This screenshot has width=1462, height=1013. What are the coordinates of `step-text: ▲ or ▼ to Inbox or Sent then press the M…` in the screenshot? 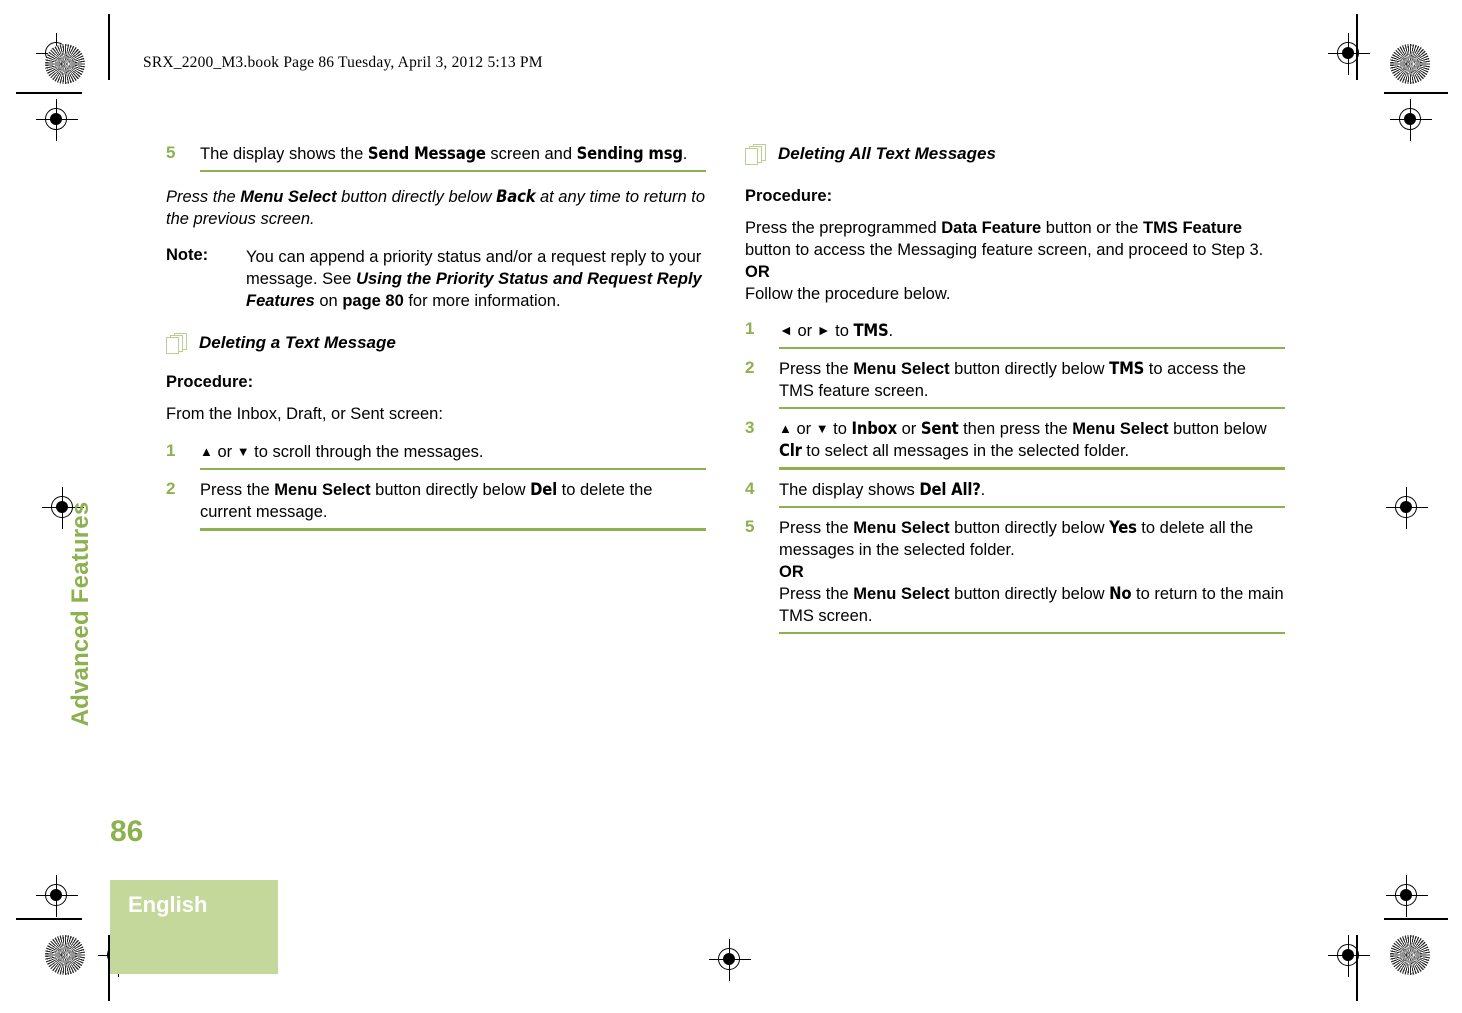 It's located at (1032, 442).